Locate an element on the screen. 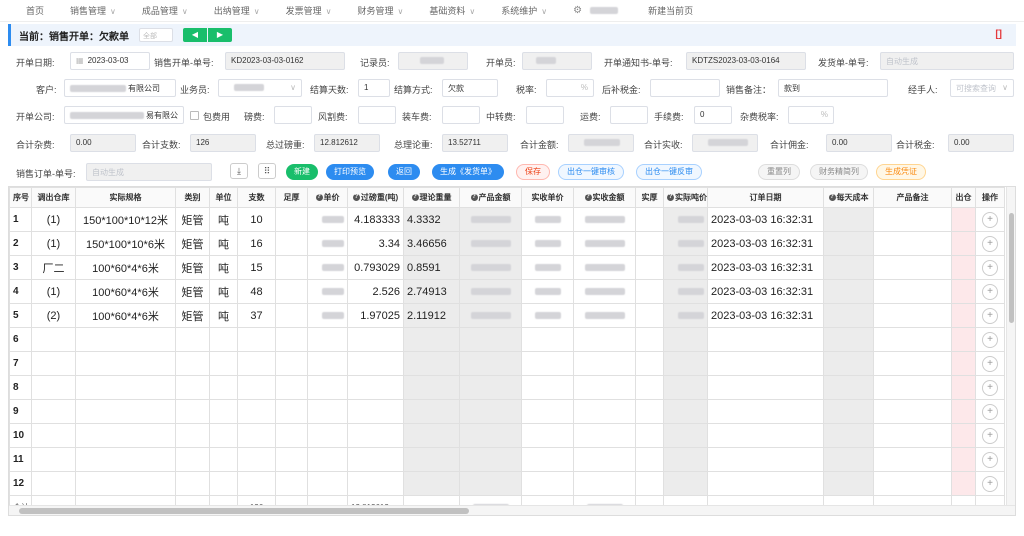 The image size is (1024, 536). qty-cell: 15 is located at coordinates (256, 267).